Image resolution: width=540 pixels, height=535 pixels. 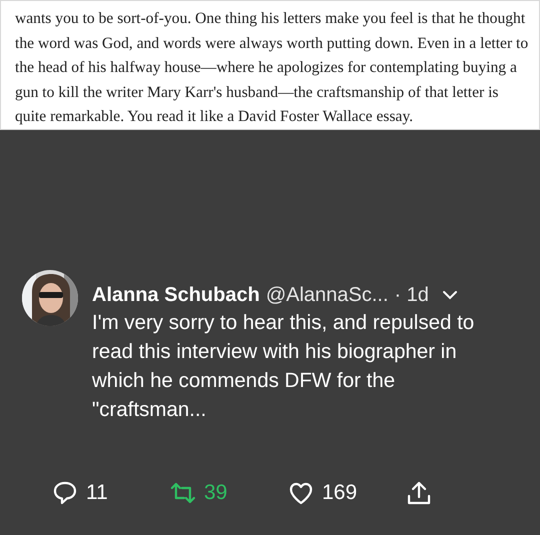 I want to click on share-icon, so click(x=419, y=493).